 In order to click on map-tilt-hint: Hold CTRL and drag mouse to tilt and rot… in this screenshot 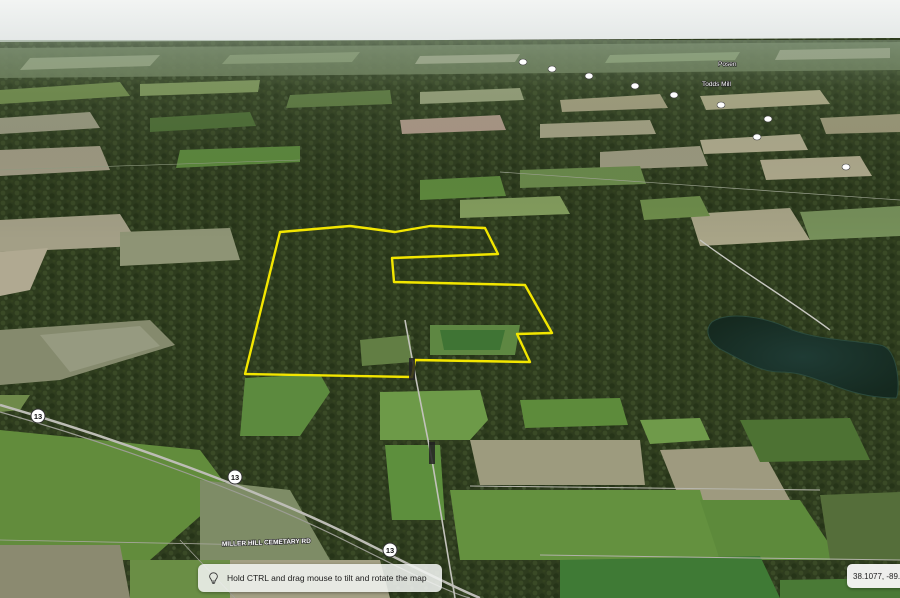, I will do `click(320, 578)`.